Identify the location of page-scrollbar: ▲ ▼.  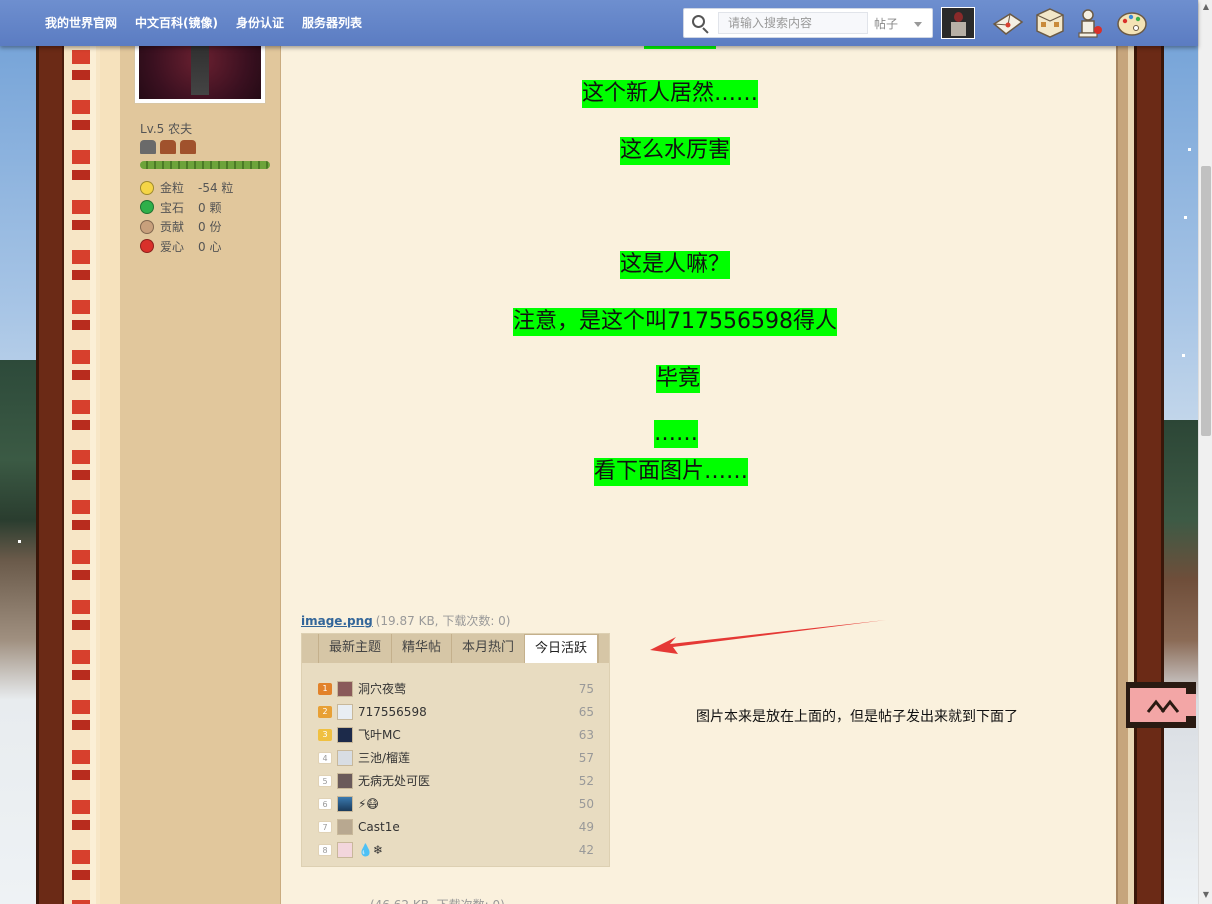
(1205, 452).